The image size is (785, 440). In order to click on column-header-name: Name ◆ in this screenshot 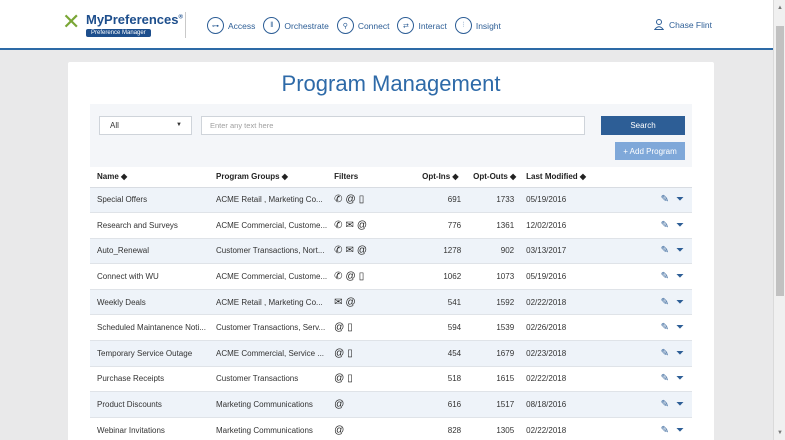, I will do `click(149, 177)`.